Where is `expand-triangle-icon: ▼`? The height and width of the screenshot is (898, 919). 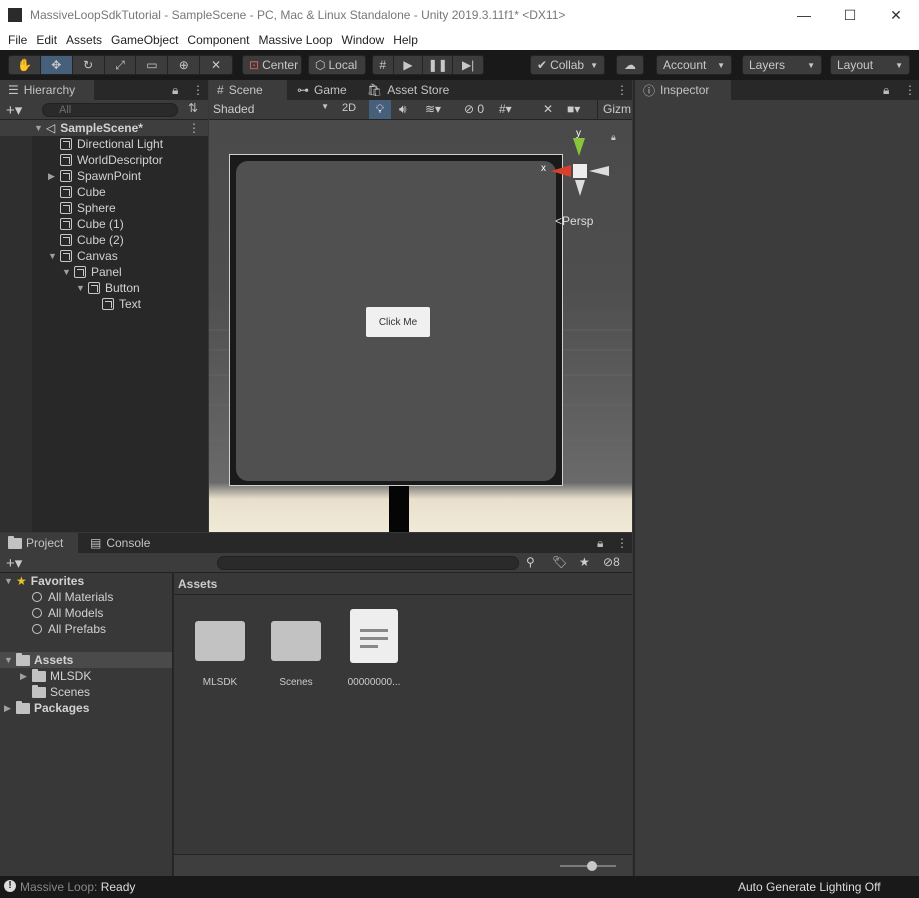
expand-triangle-icon: ▼ is located at coordinates (40, 128).